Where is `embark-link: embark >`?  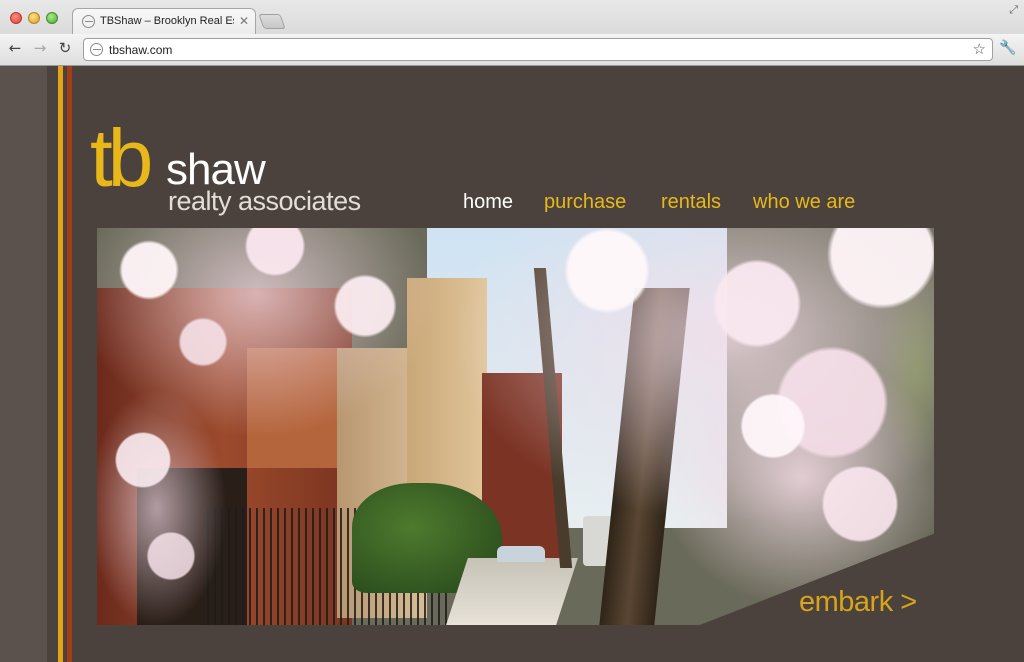
embark-link: embark > is located at coordinates (858, 602).